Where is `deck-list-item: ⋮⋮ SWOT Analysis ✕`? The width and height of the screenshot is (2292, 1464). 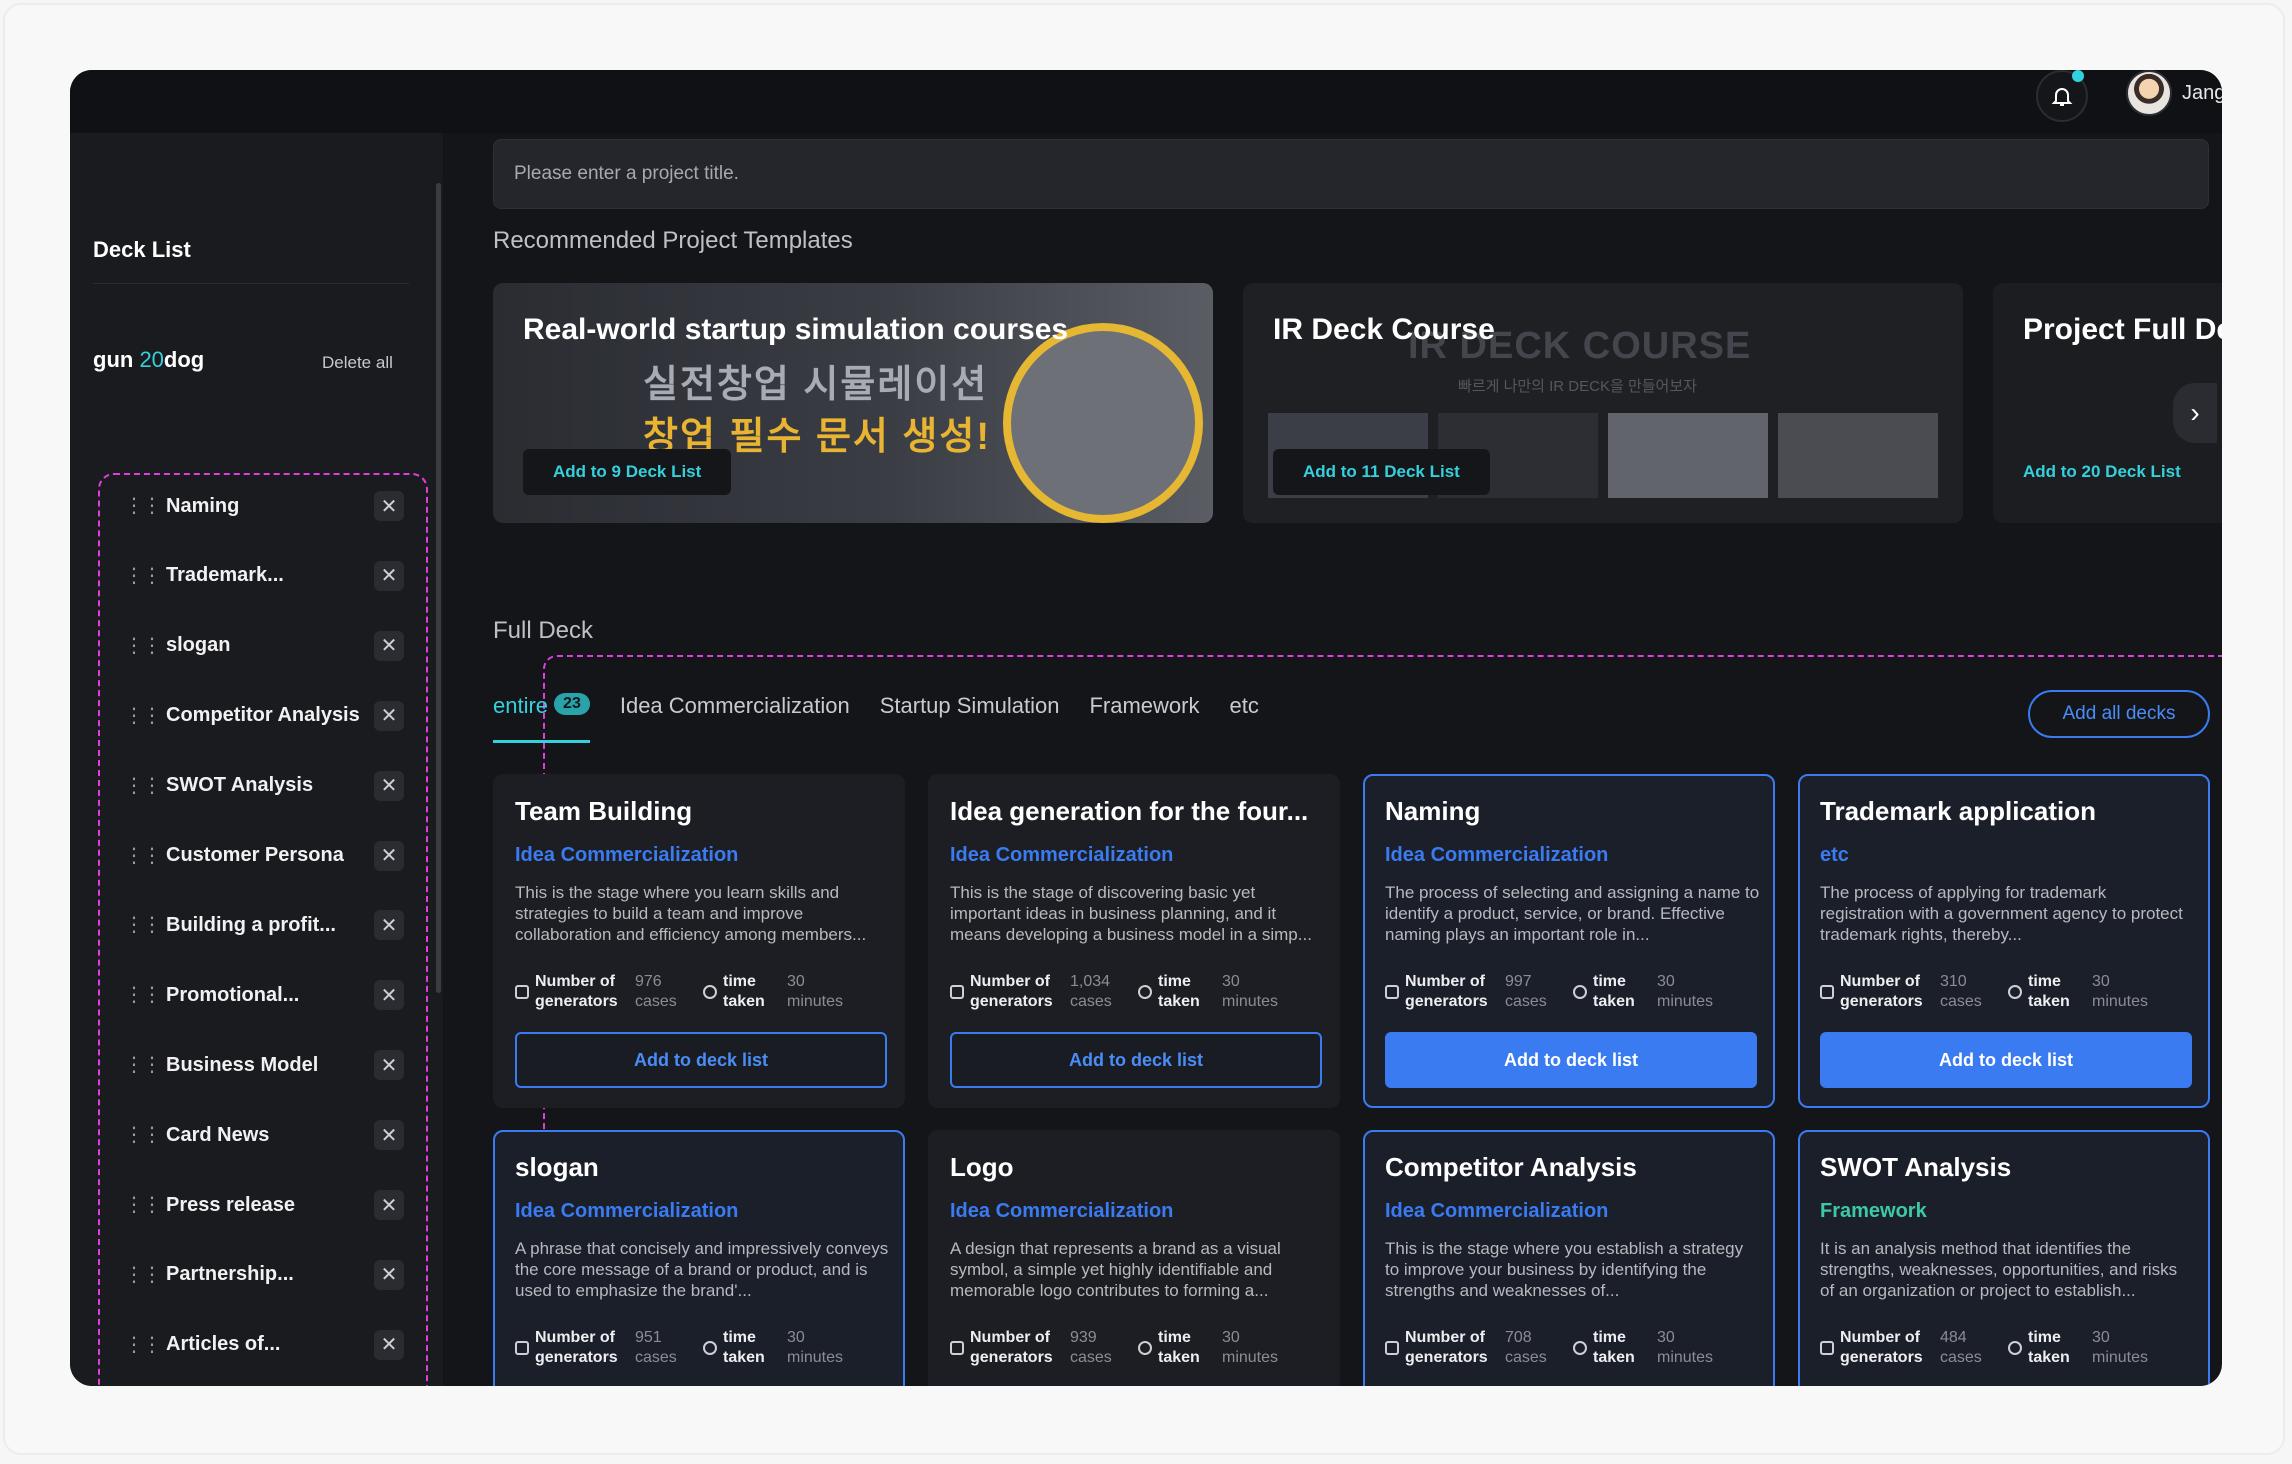
deck-list-item: ⋮⋮ SWOT Analysis ✕ is located at coordinates (263, 786).